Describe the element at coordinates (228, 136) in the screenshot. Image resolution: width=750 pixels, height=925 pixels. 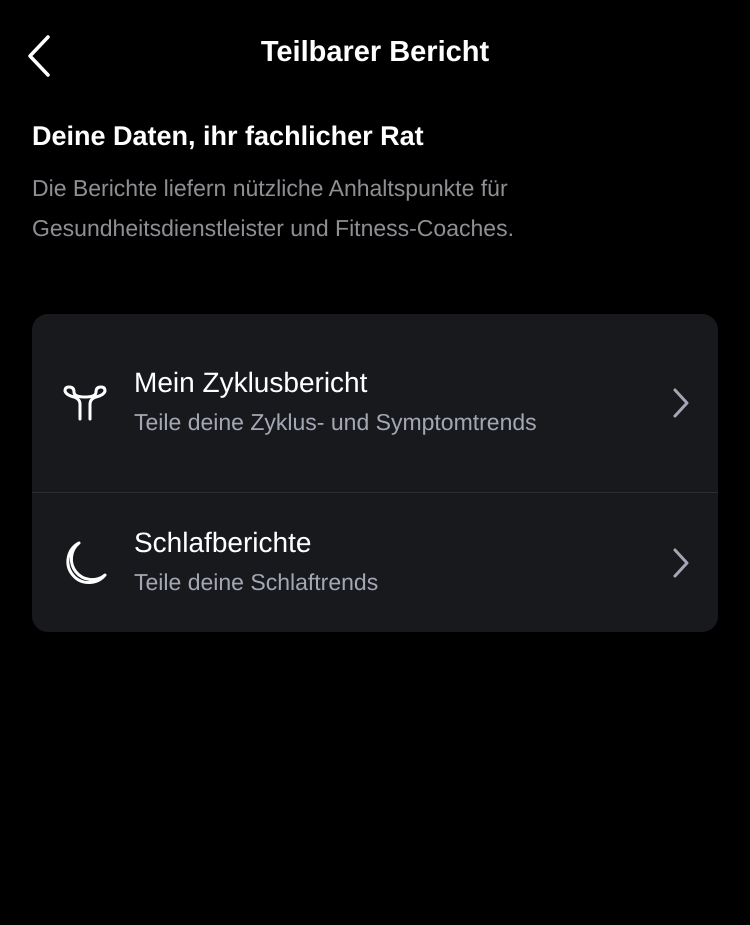
I see `section-heading: Deine Daten, ihr fachlicher Rat` at that location.